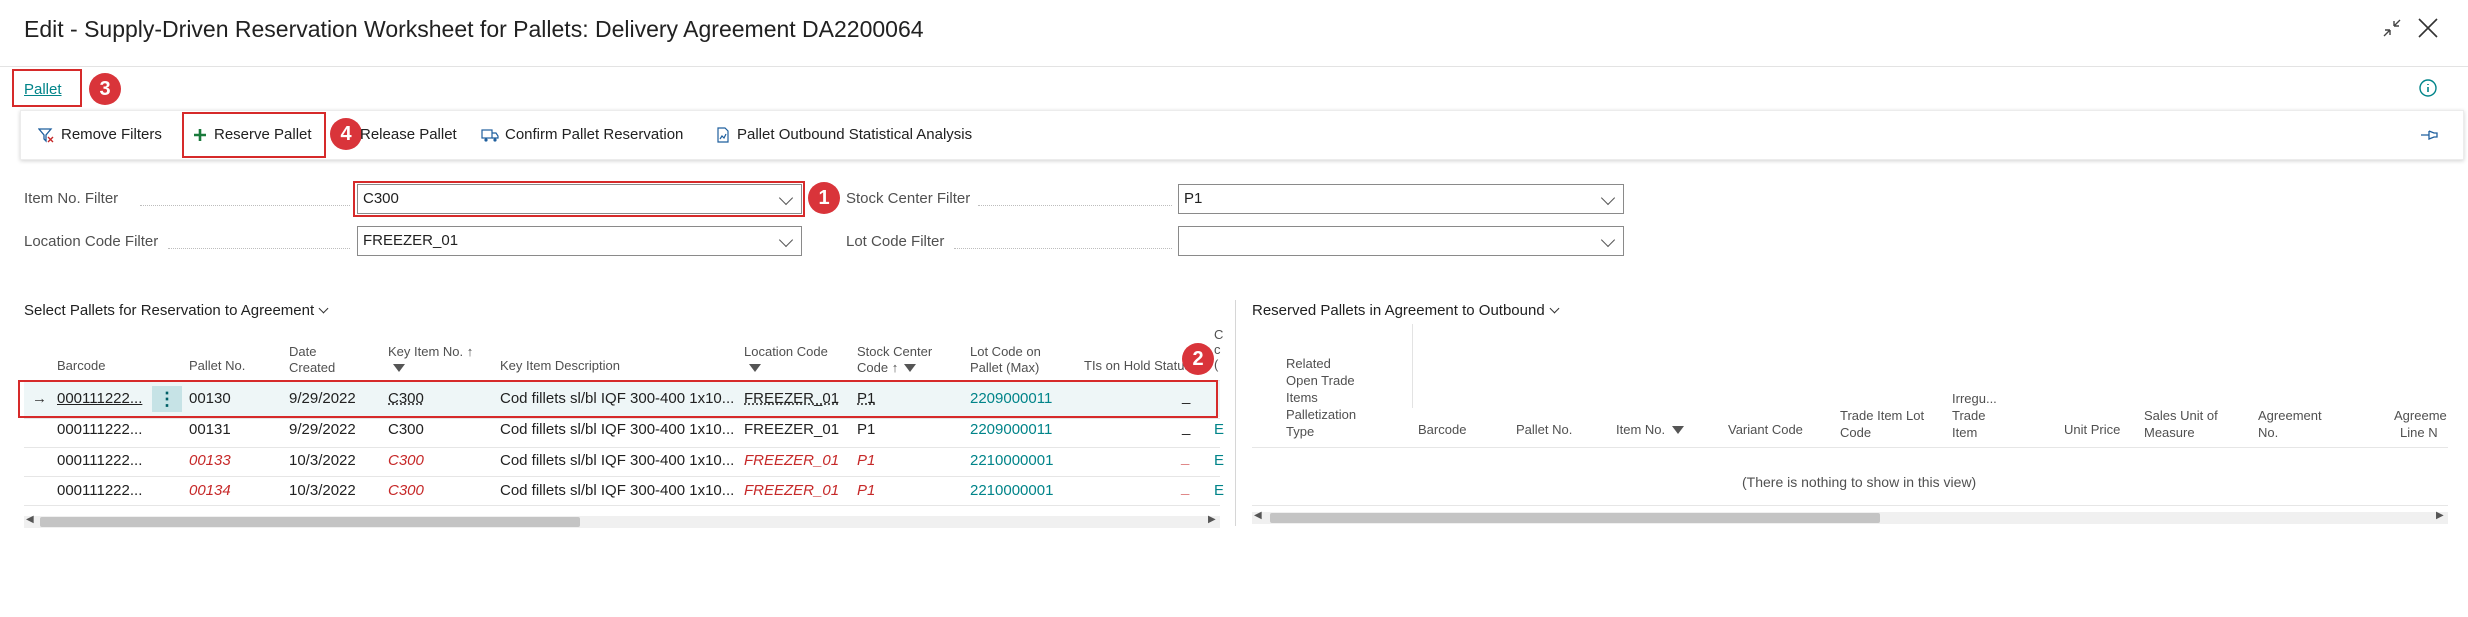  I want to click on col-item-no: Item No., so click(1640, 430).